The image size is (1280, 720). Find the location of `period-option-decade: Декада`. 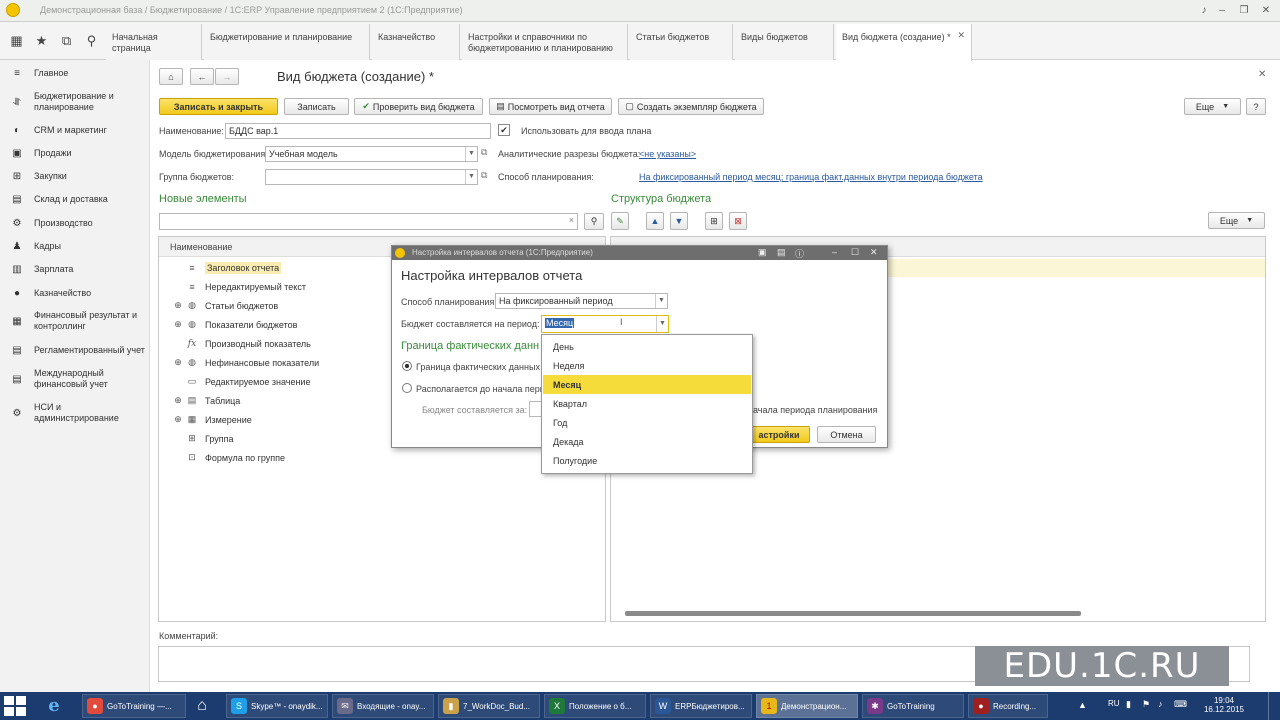

period-option-decade: Декада is located at coordinates (647, 441).